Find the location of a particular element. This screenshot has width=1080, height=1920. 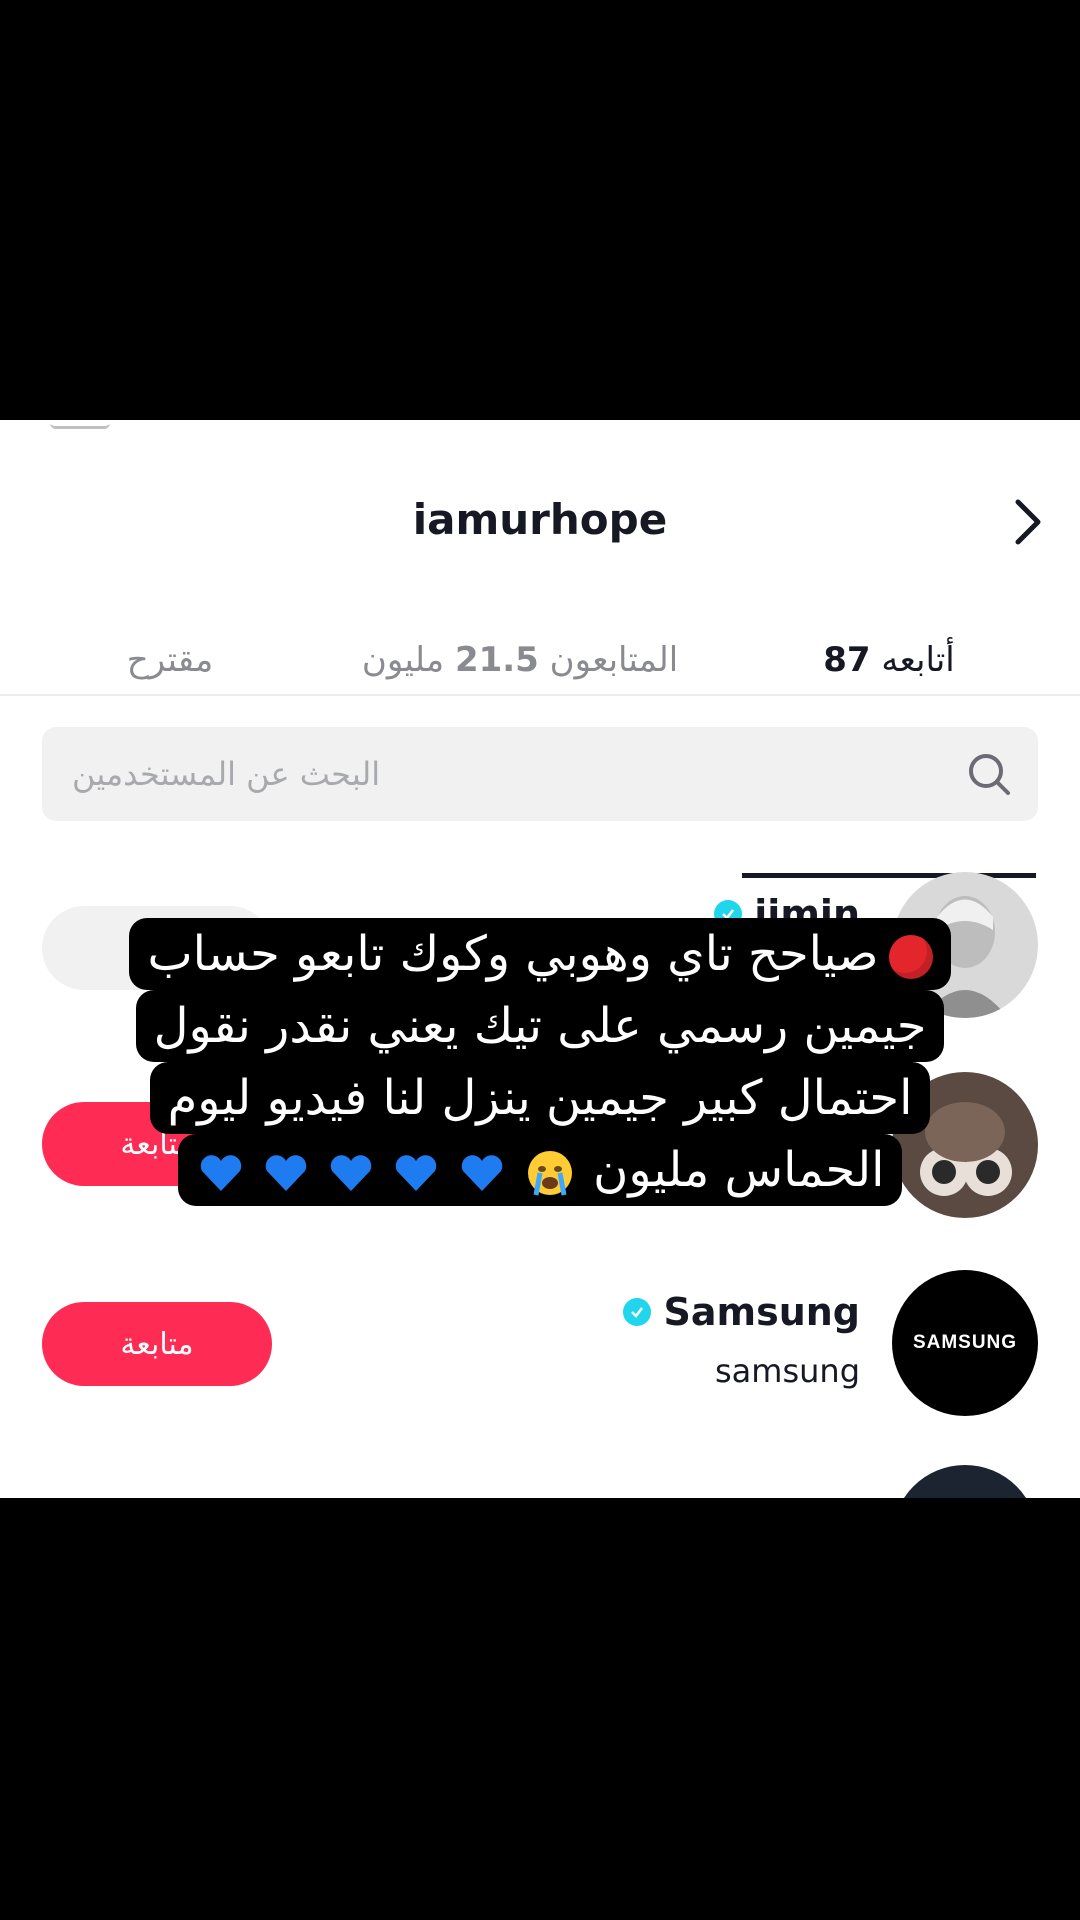

tab-following: أتابعه 87 is located at coordinates (889, 660).